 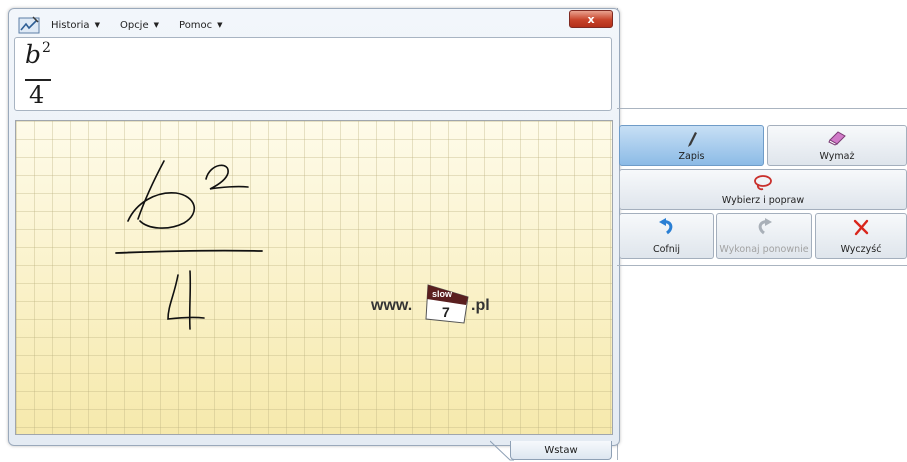 I want to click on close-button: x, so click(x=591, y=19).